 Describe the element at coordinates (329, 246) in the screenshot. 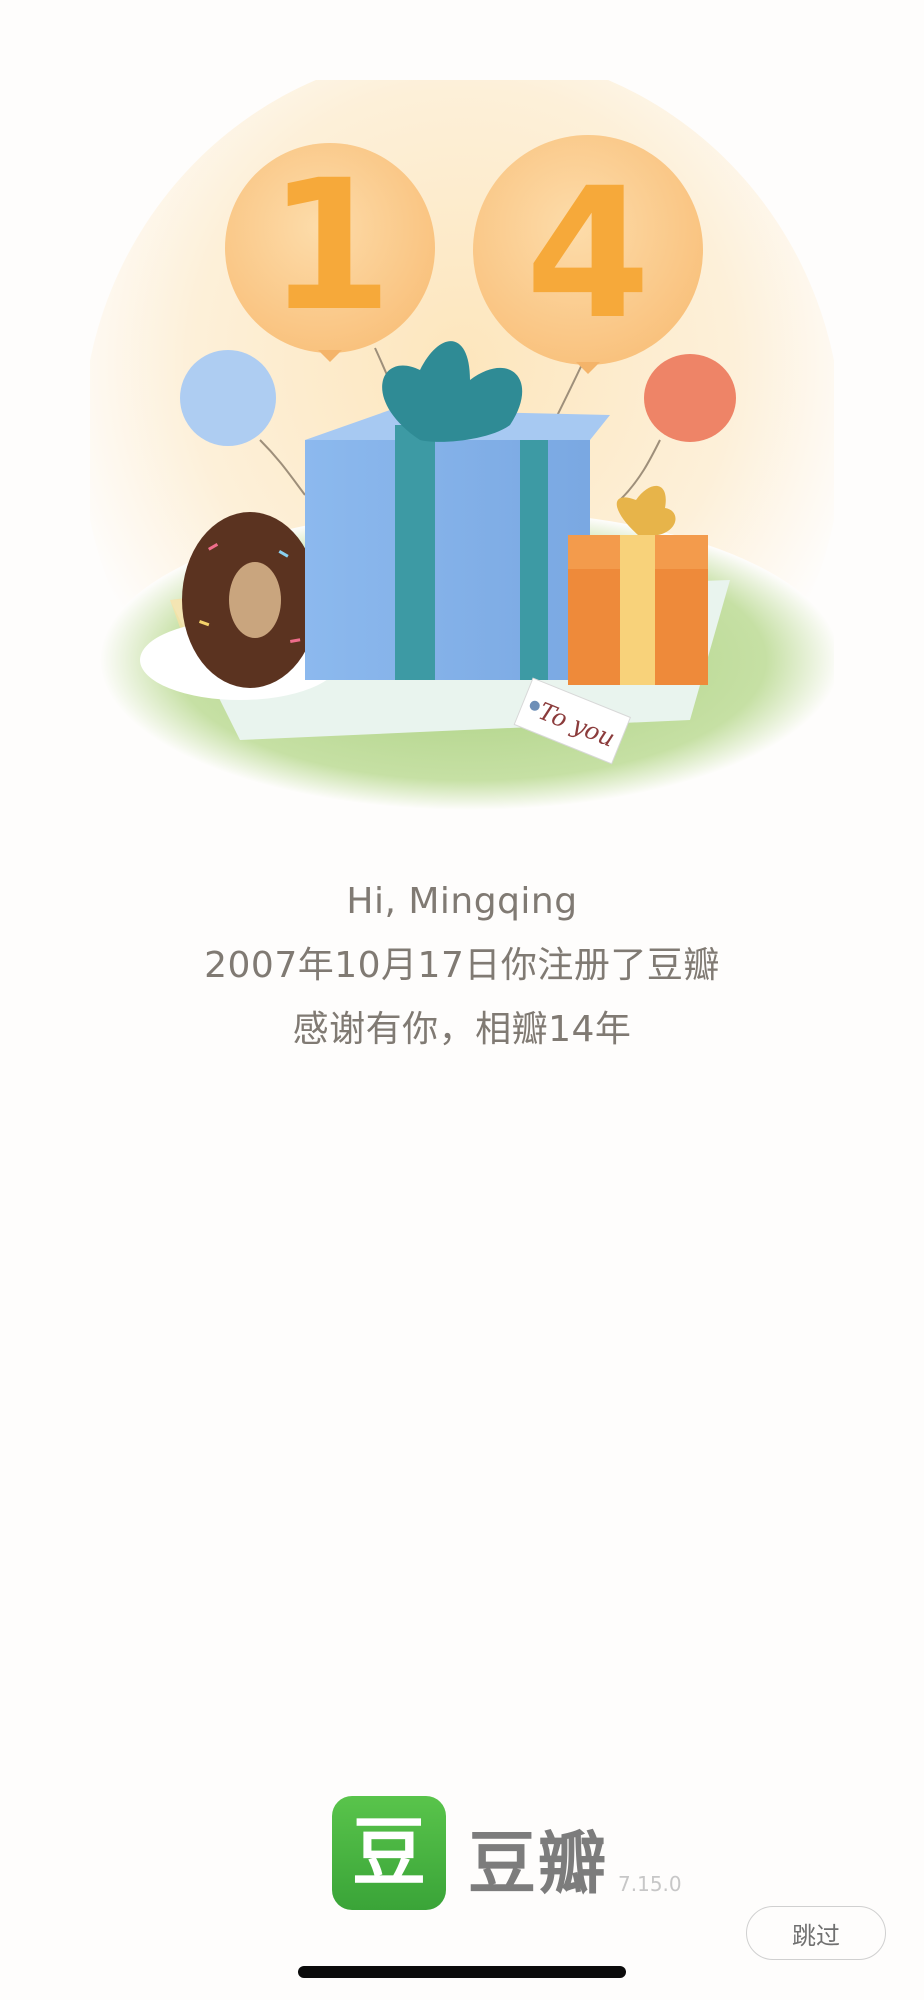

I see `balloon-digit-one: 1` at that location.